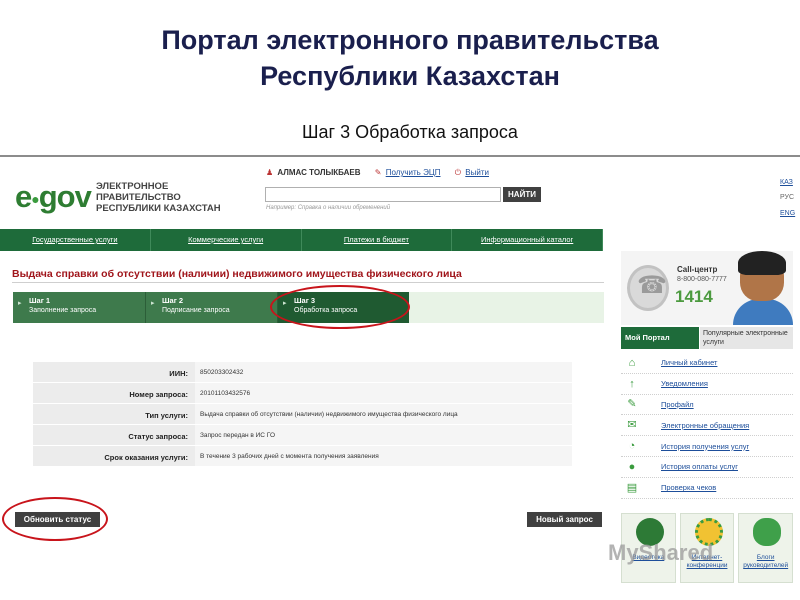  What do you see at coordinates (114, 372) in the screenshot?
I see `info-label: ИИН:` at bounding box center [114, 372].